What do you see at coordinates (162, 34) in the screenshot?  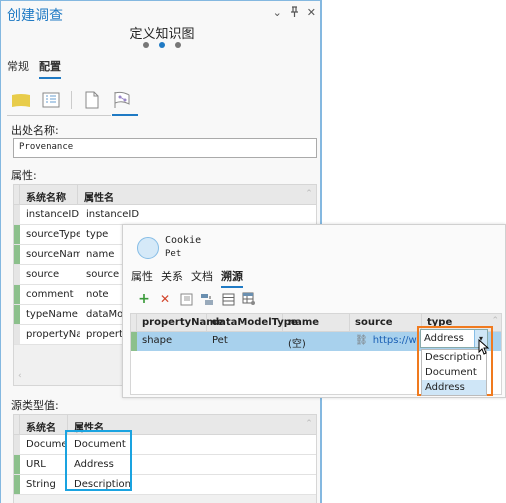 I see `step-title: 定义知识图` at bounding box center [162, 34].